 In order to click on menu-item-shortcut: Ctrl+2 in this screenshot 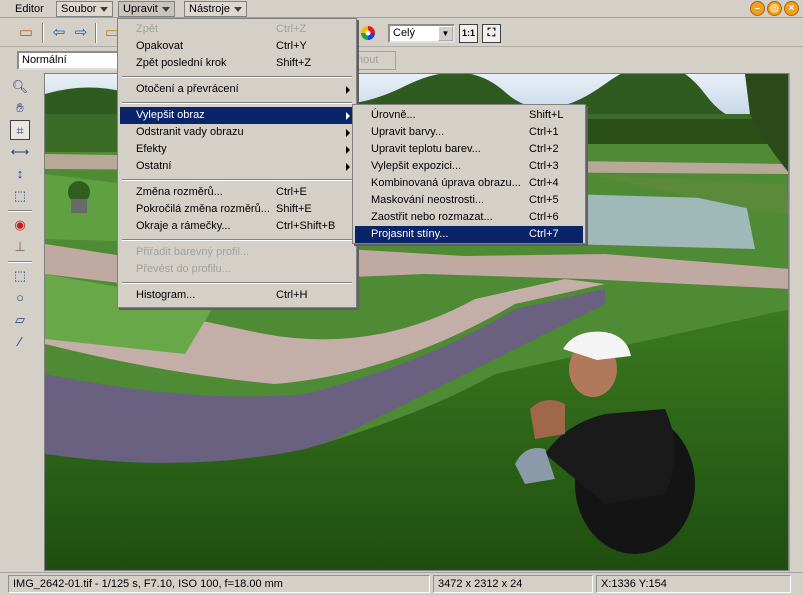, I will do `click(544, 149)`.